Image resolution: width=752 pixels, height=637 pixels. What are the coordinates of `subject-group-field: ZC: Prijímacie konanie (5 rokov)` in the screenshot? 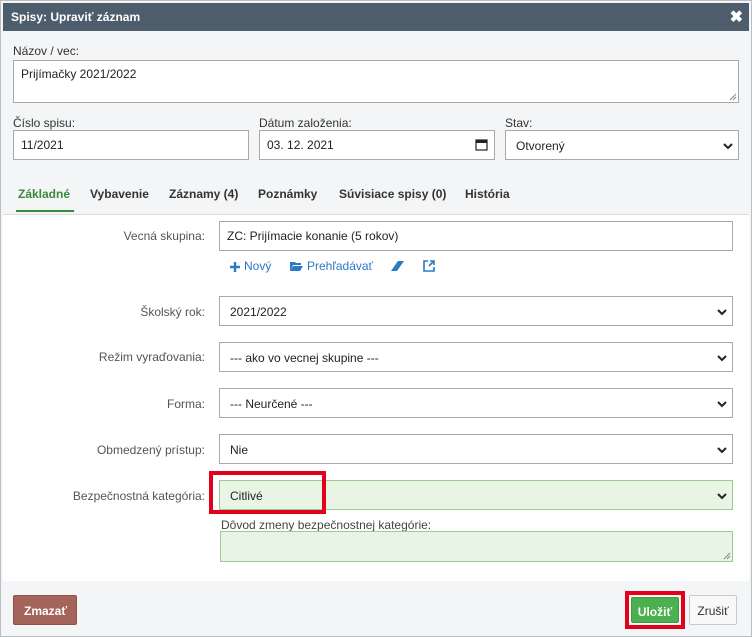 It's located at (476, 236).